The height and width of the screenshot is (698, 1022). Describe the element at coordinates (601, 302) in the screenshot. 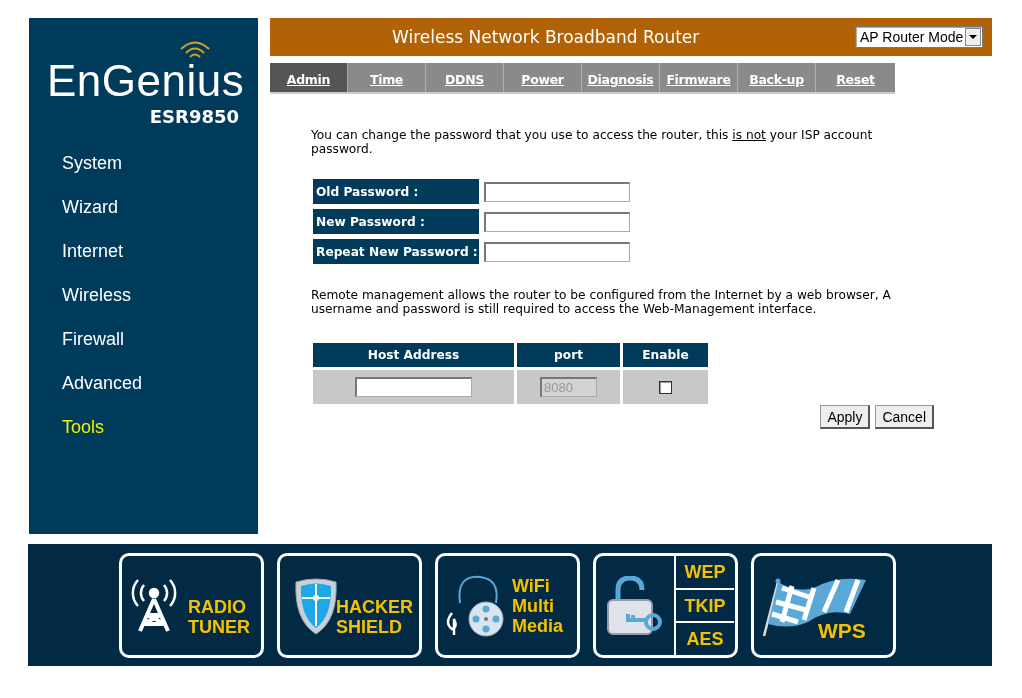

I see `remote-note: Remote management allows the router to be configured from the Internet by a web browser, A username and password is still required to access the Web-Management interface.` at that location.